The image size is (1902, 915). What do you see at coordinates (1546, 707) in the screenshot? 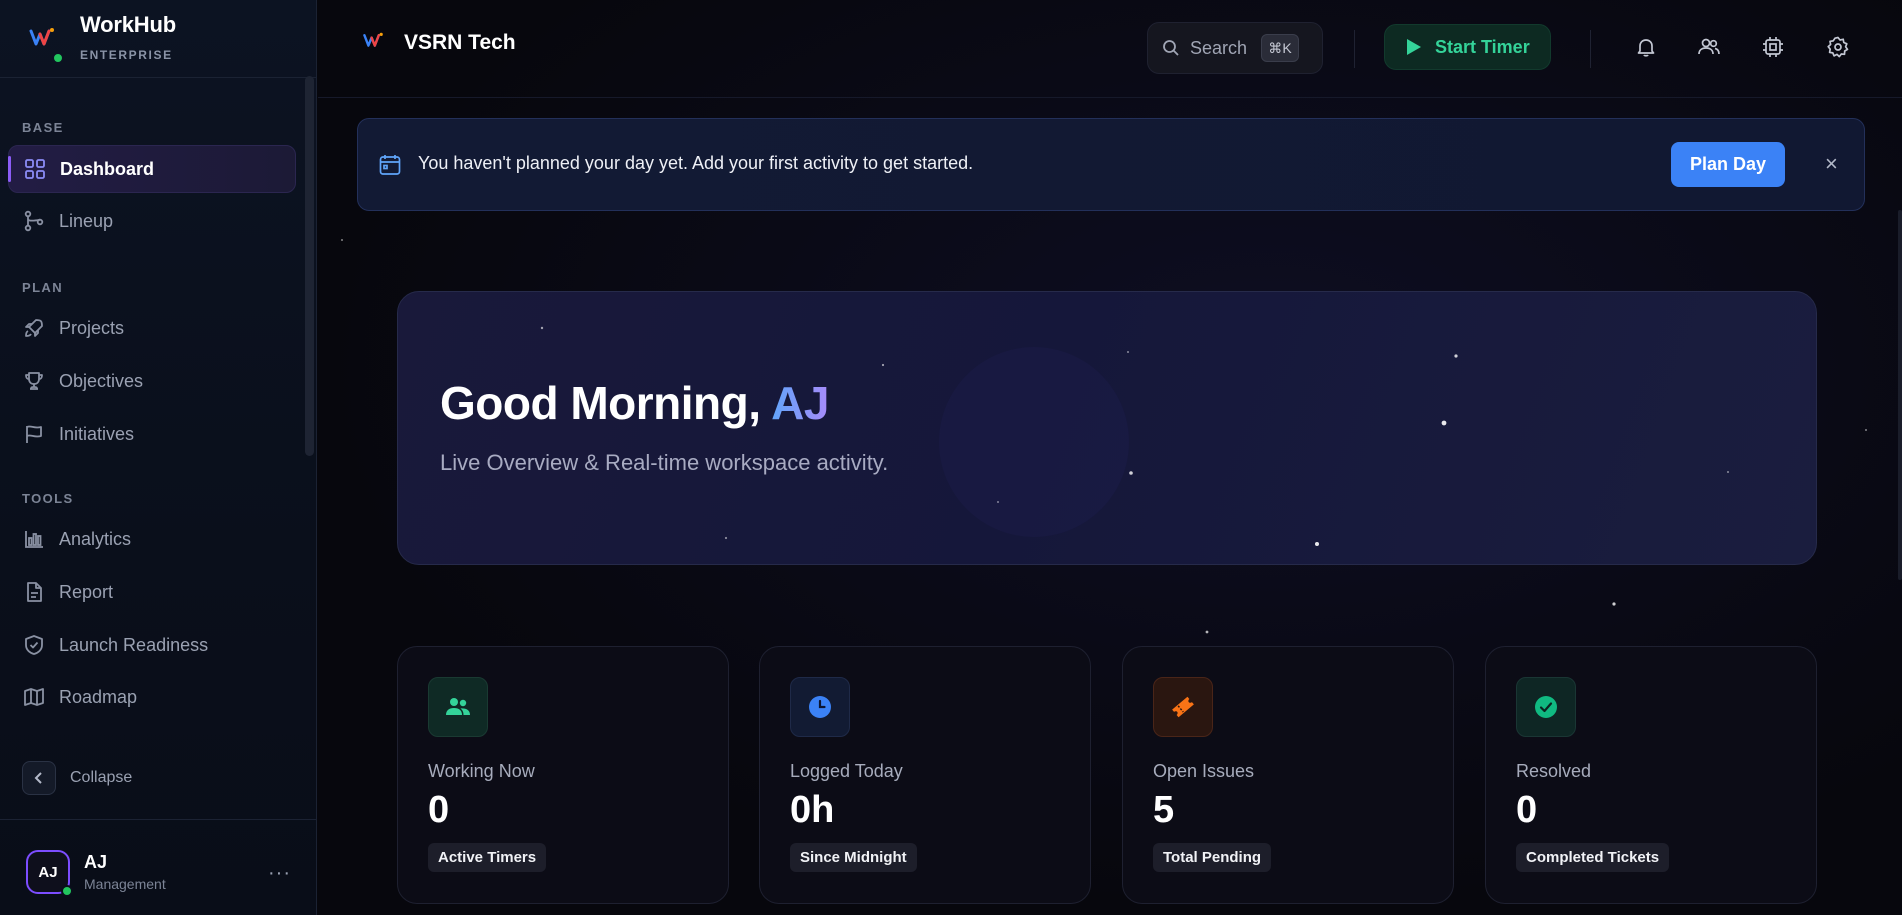
I see `check-circle-icon` at bounding box center [1546, 707].